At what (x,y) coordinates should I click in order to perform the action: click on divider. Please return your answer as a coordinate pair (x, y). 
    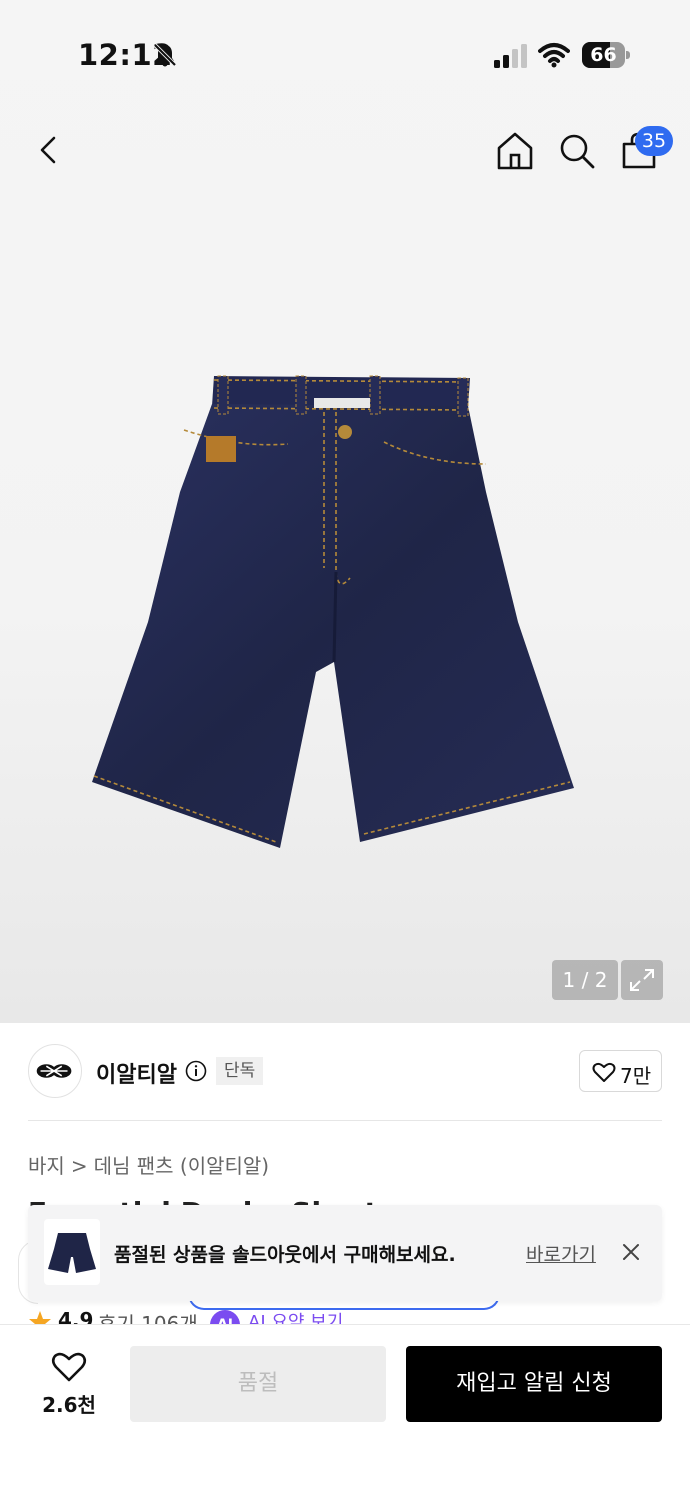
    Looking at the image, I should click on (345, 1120).